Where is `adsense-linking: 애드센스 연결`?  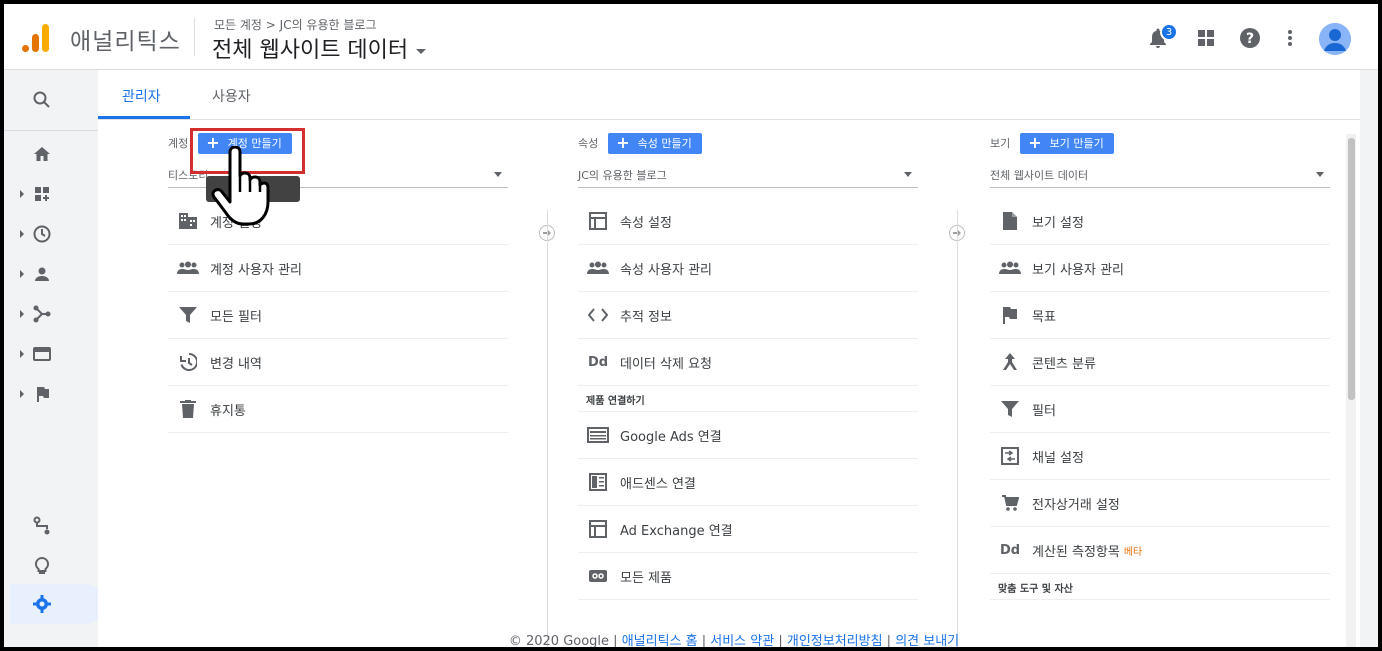 adsense-linking: 애드센스 연결 is located at coordinates (748, 482).